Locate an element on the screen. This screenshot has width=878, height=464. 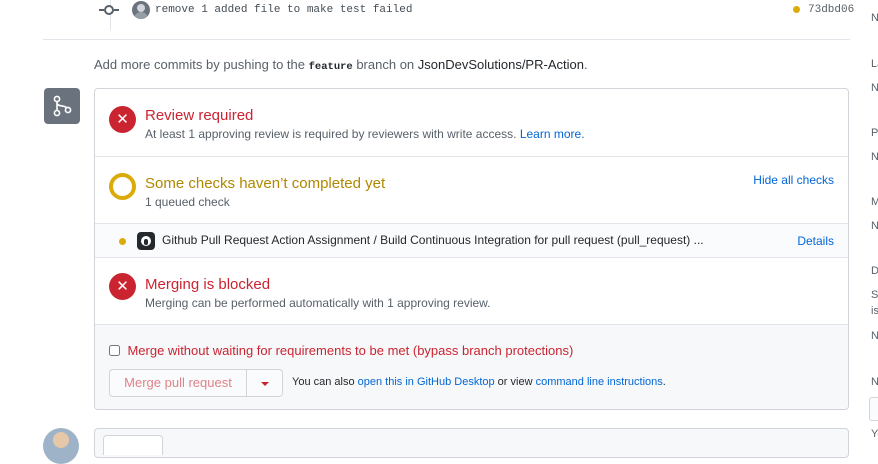
commit-status-pending-icon is located at coordinates (796, 9).